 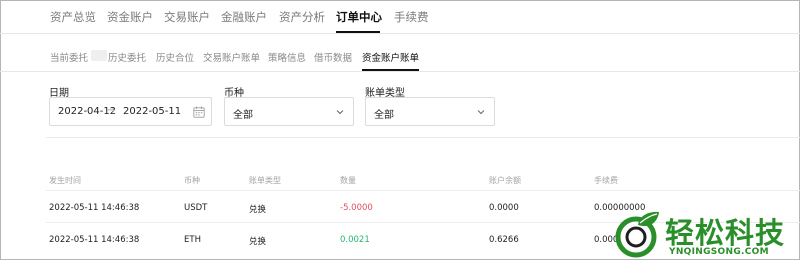 What do you see at coordinates (187, 17) in the screenshot?
I see `nav-item-trading-account: 交易账户` at bounding box center [187, 17].